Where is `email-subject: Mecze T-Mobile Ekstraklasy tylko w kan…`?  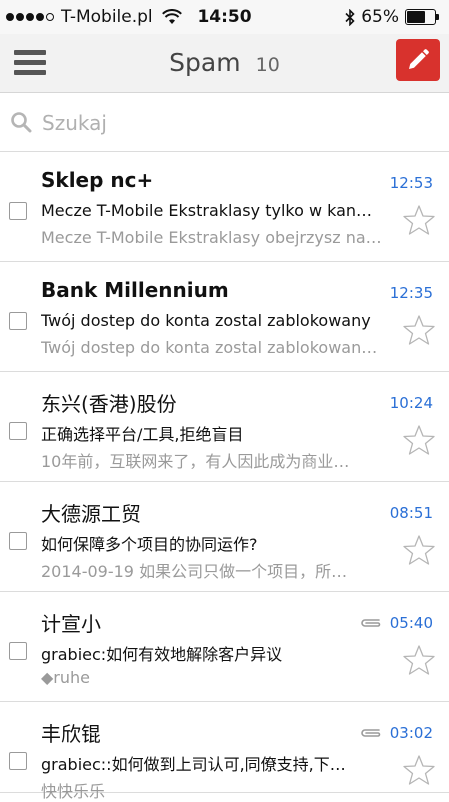 email-subject: Mecze T-Mobile Ekstraklasy tylko w kan… is located at coordinates (207, 210).